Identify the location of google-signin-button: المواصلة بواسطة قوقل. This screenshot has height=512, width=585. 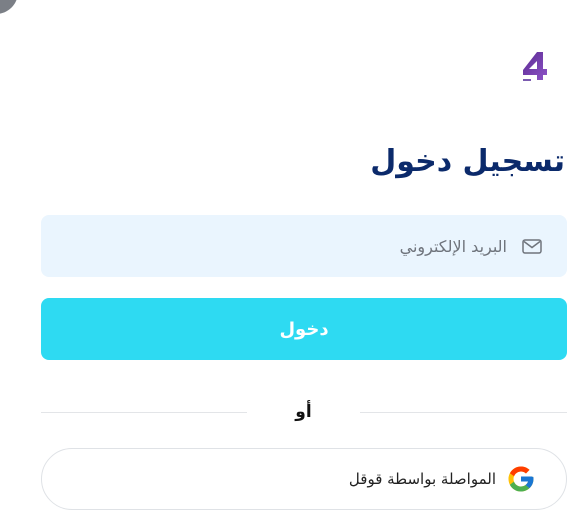
(304, 479).